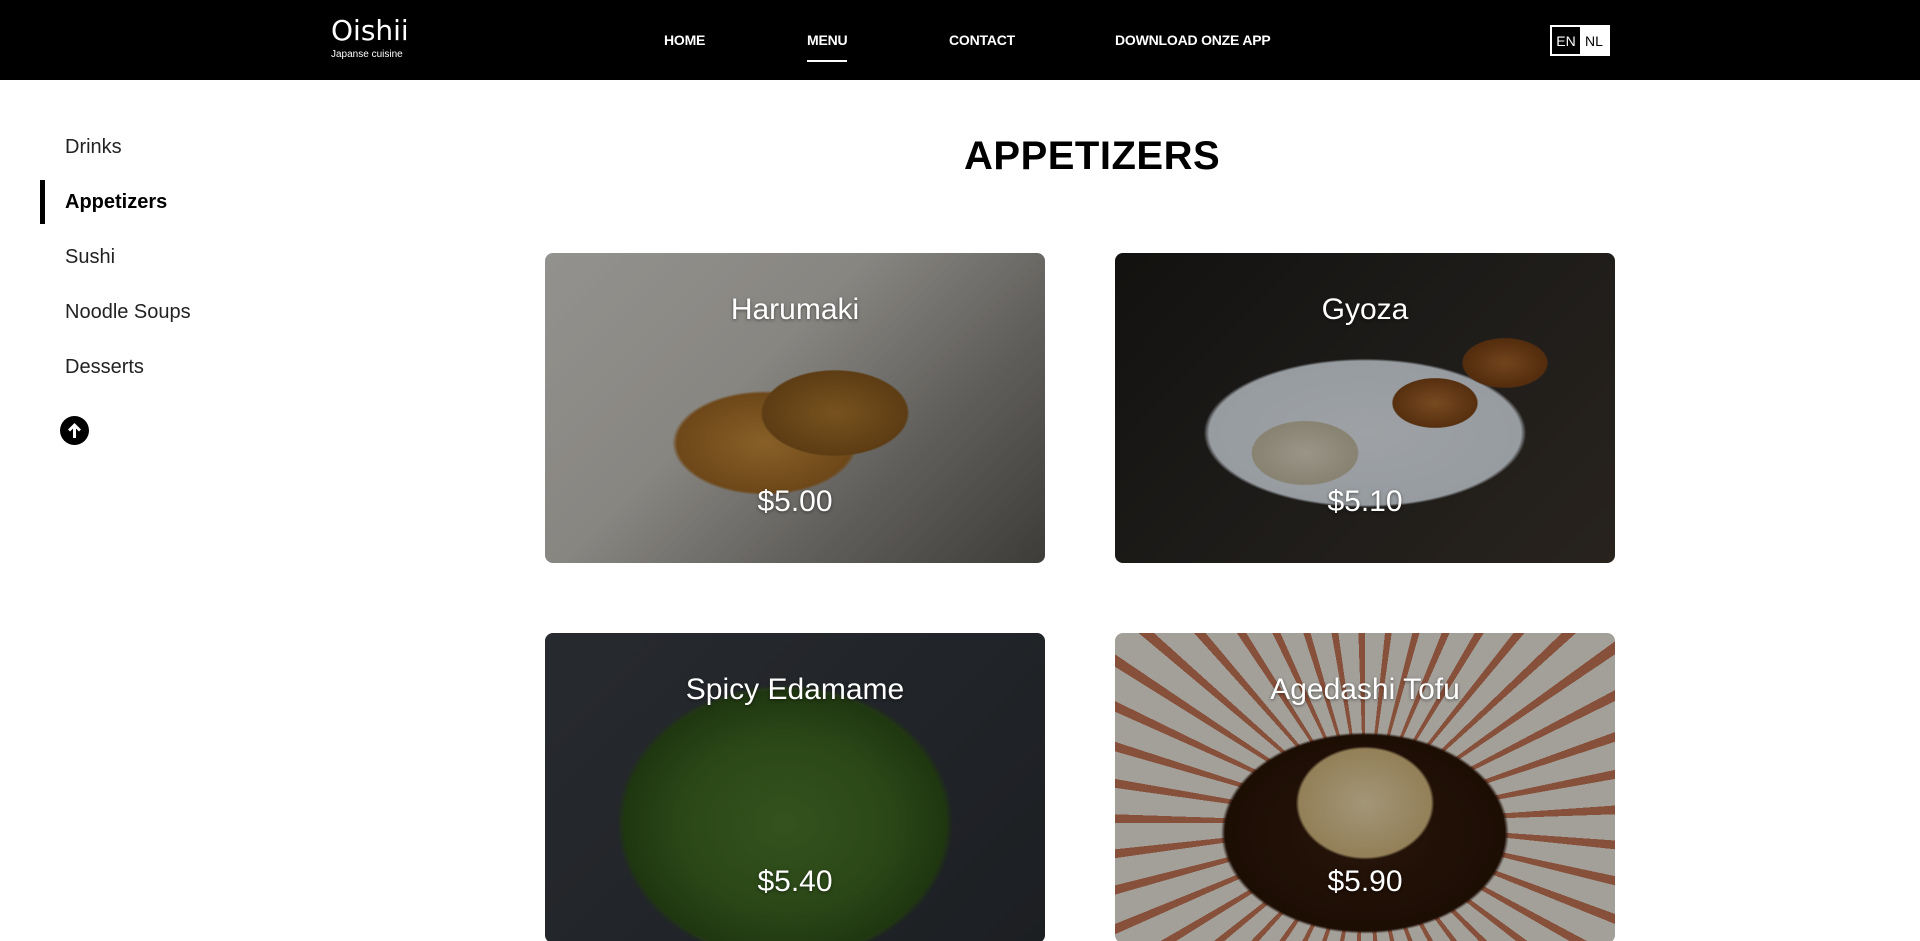  Describe the element at coordinates (982, 40) in the screenshot. I see `nav-contact: CONTACT` at that location.